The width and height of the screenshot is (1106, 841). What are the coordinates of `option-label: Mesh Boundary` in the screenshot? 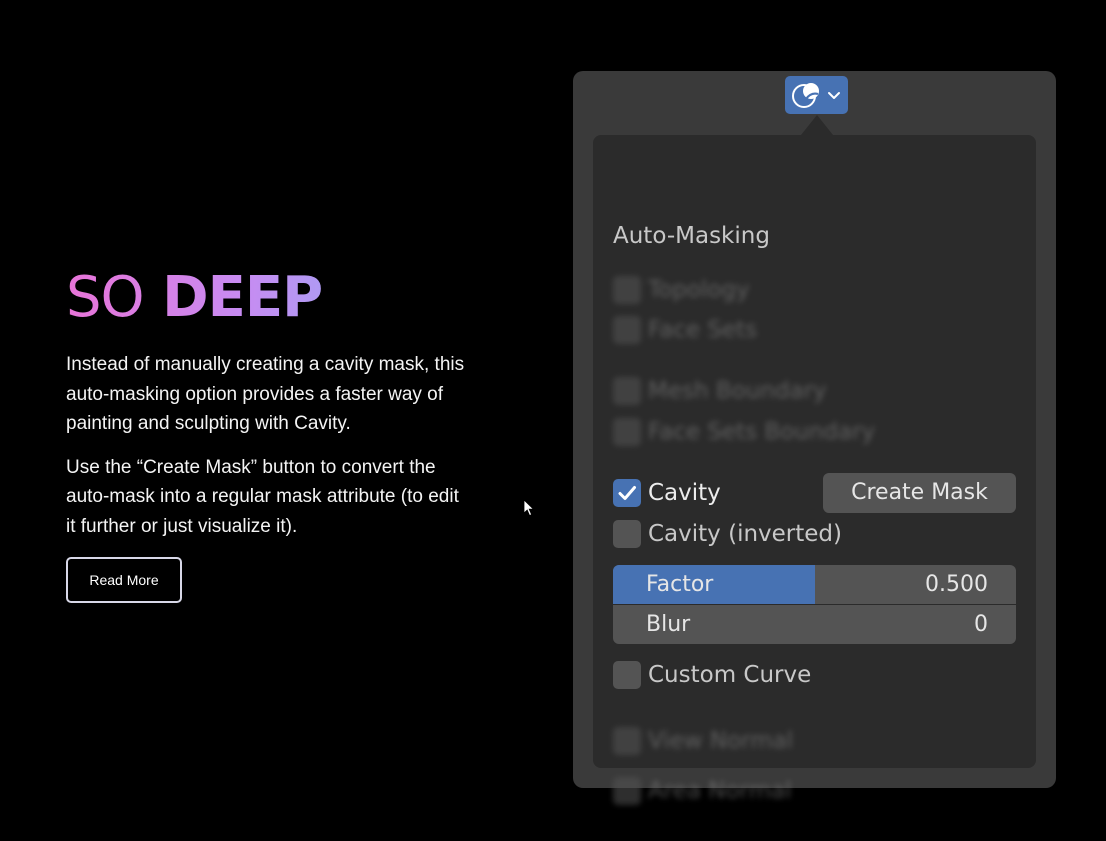 It's located at (737, 391).